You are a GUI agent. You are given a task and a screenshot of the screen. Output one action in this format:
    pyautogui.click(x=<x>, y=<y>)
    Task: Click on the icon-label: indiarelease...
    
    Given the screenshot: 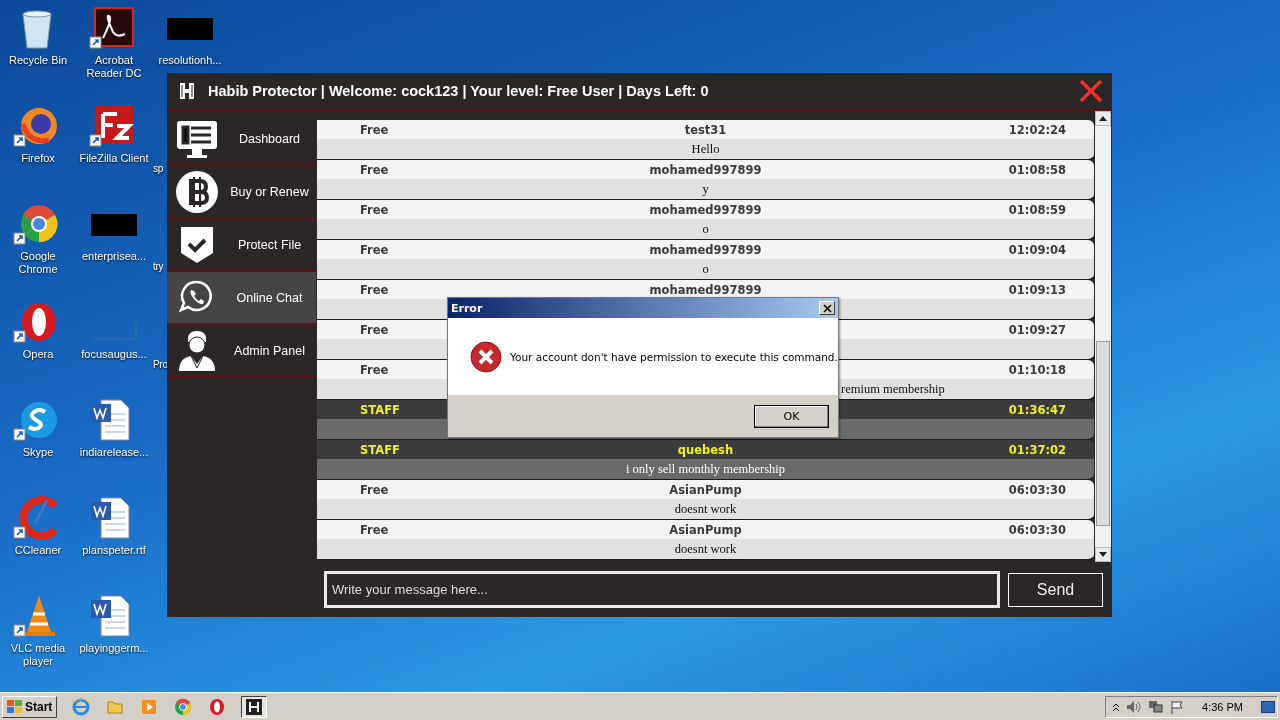 What is the action you would take?
    pyautogui.click(x=114, y=452)
    